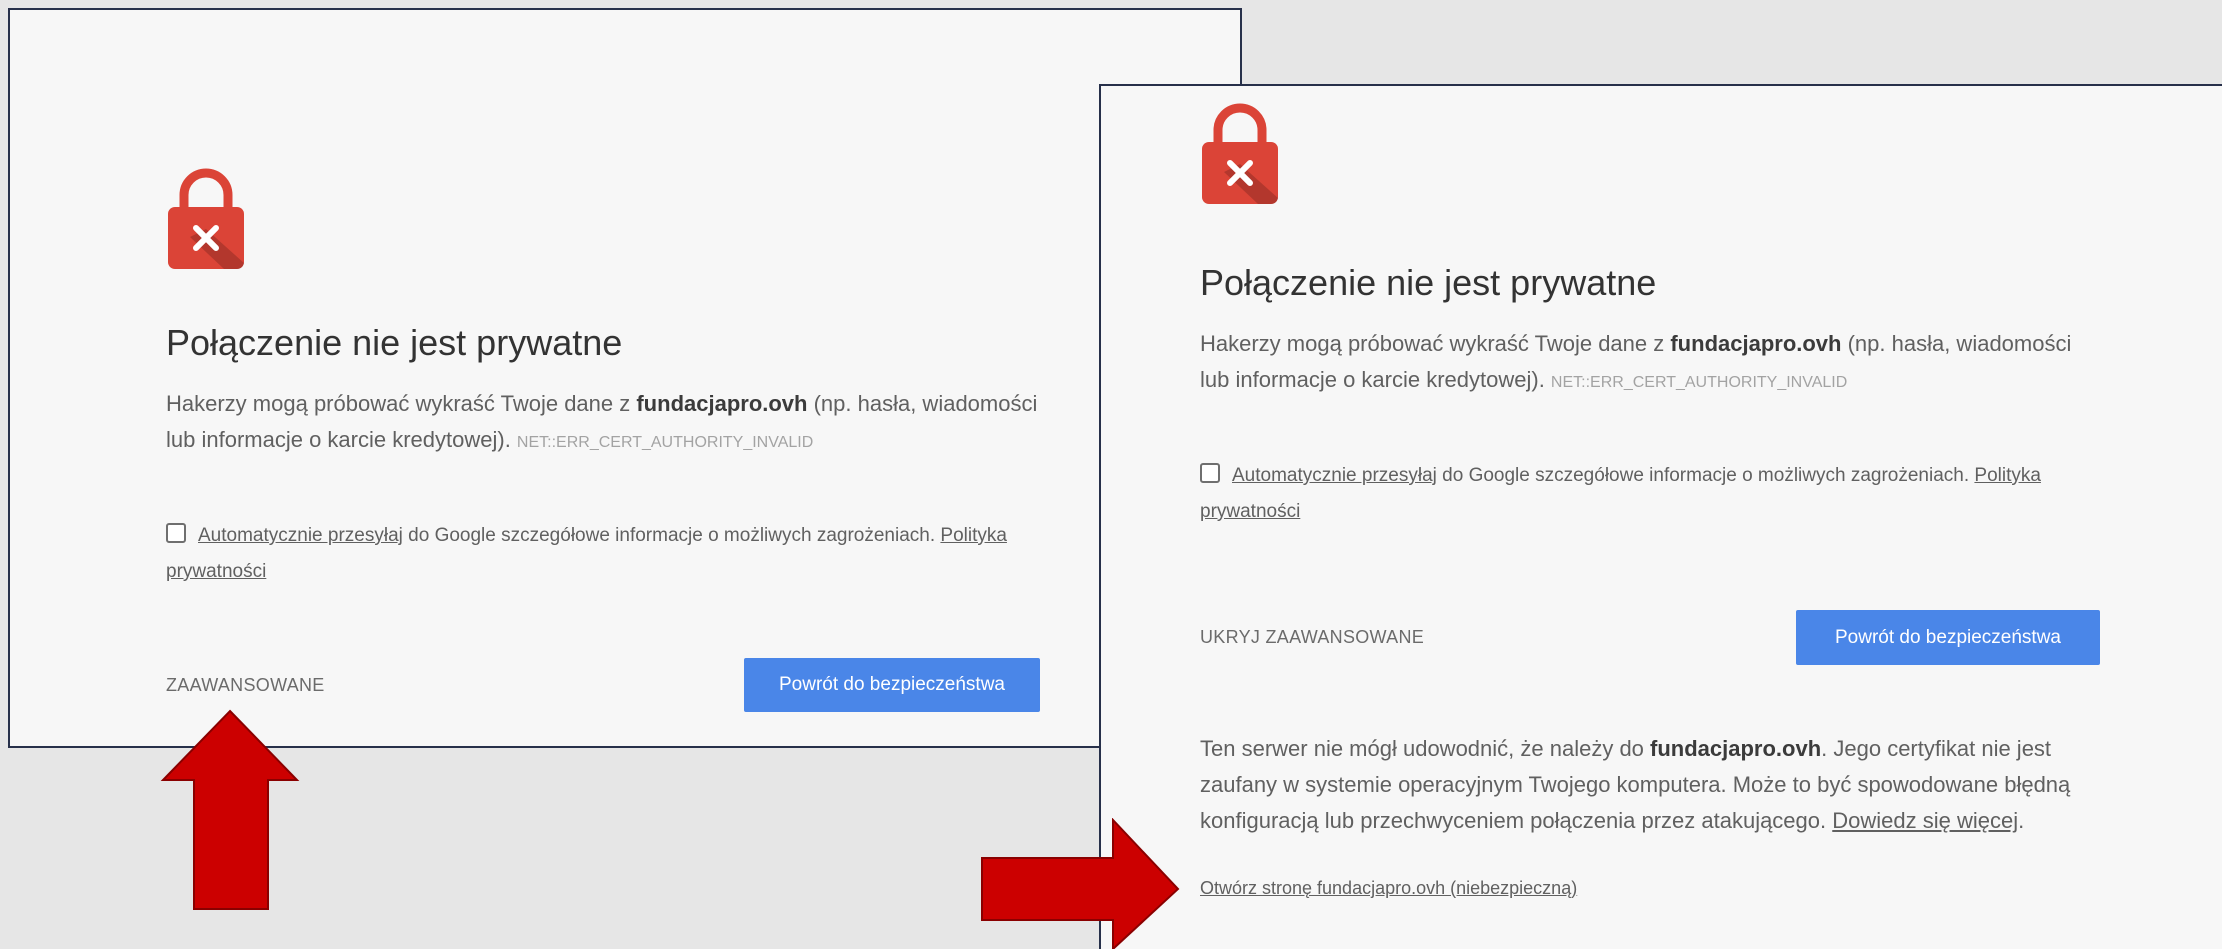  I want to click on arrow-right-icon, so click(1080, 883).